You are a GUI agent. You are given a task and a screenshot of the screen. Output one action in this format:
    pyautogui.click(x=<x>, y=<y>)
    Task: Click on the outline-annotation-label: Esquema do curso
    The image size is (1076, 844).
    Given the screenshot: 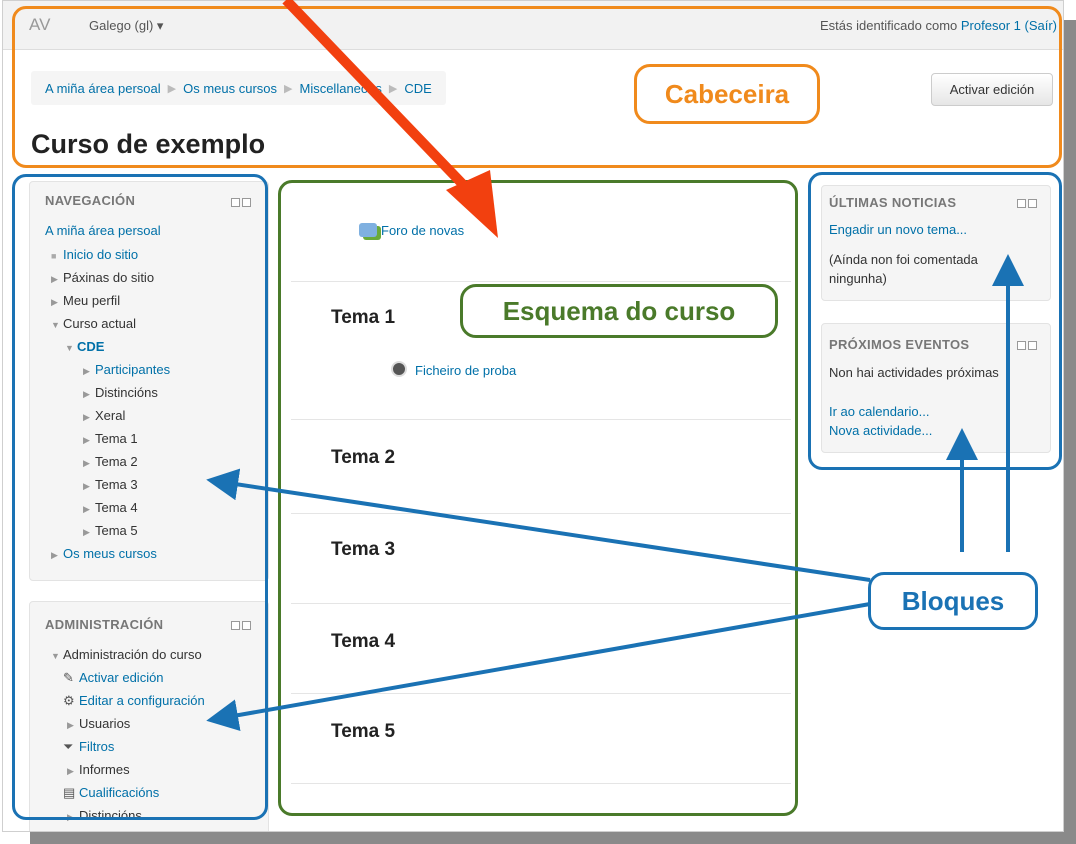 What is the action you would take?
    pyautogui.click(x=619, y=311)
    